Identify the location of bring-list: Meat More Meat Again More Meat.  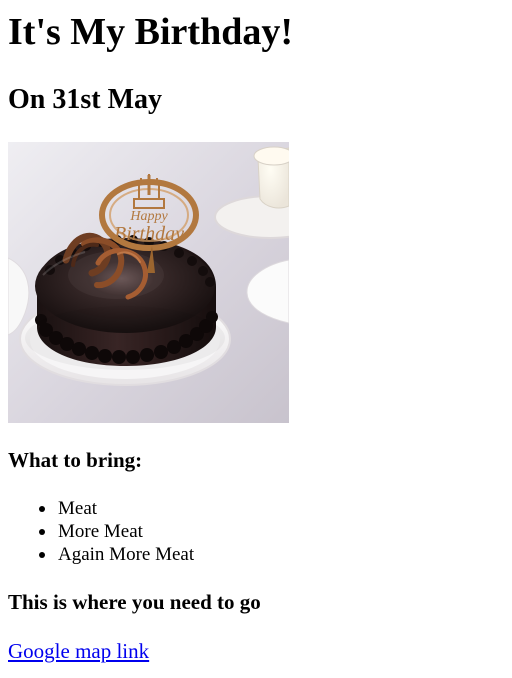
(101, 531).